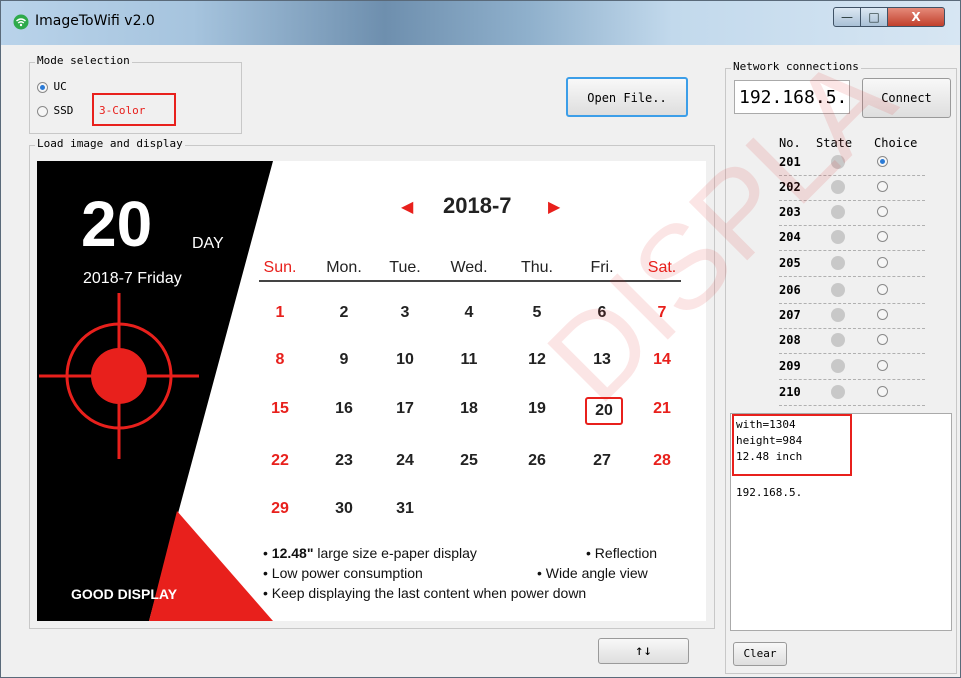 The image size is (961, 678). What do you see at coordinates (627, 97) in the screenshot?
I see `open-file-button: Open File..` at bounding box center [627, 97].